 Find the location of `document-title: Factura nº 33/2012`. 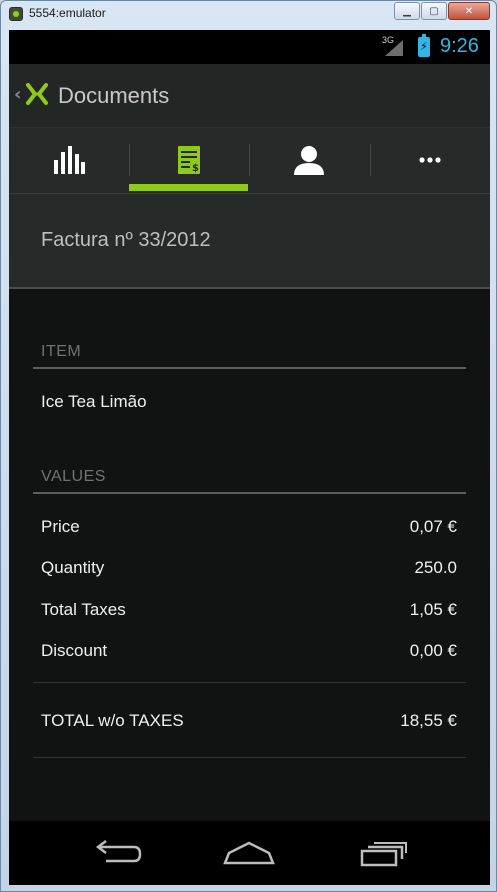

document-title: Factura nº 33/2012 is located at coordinates (126, 240).